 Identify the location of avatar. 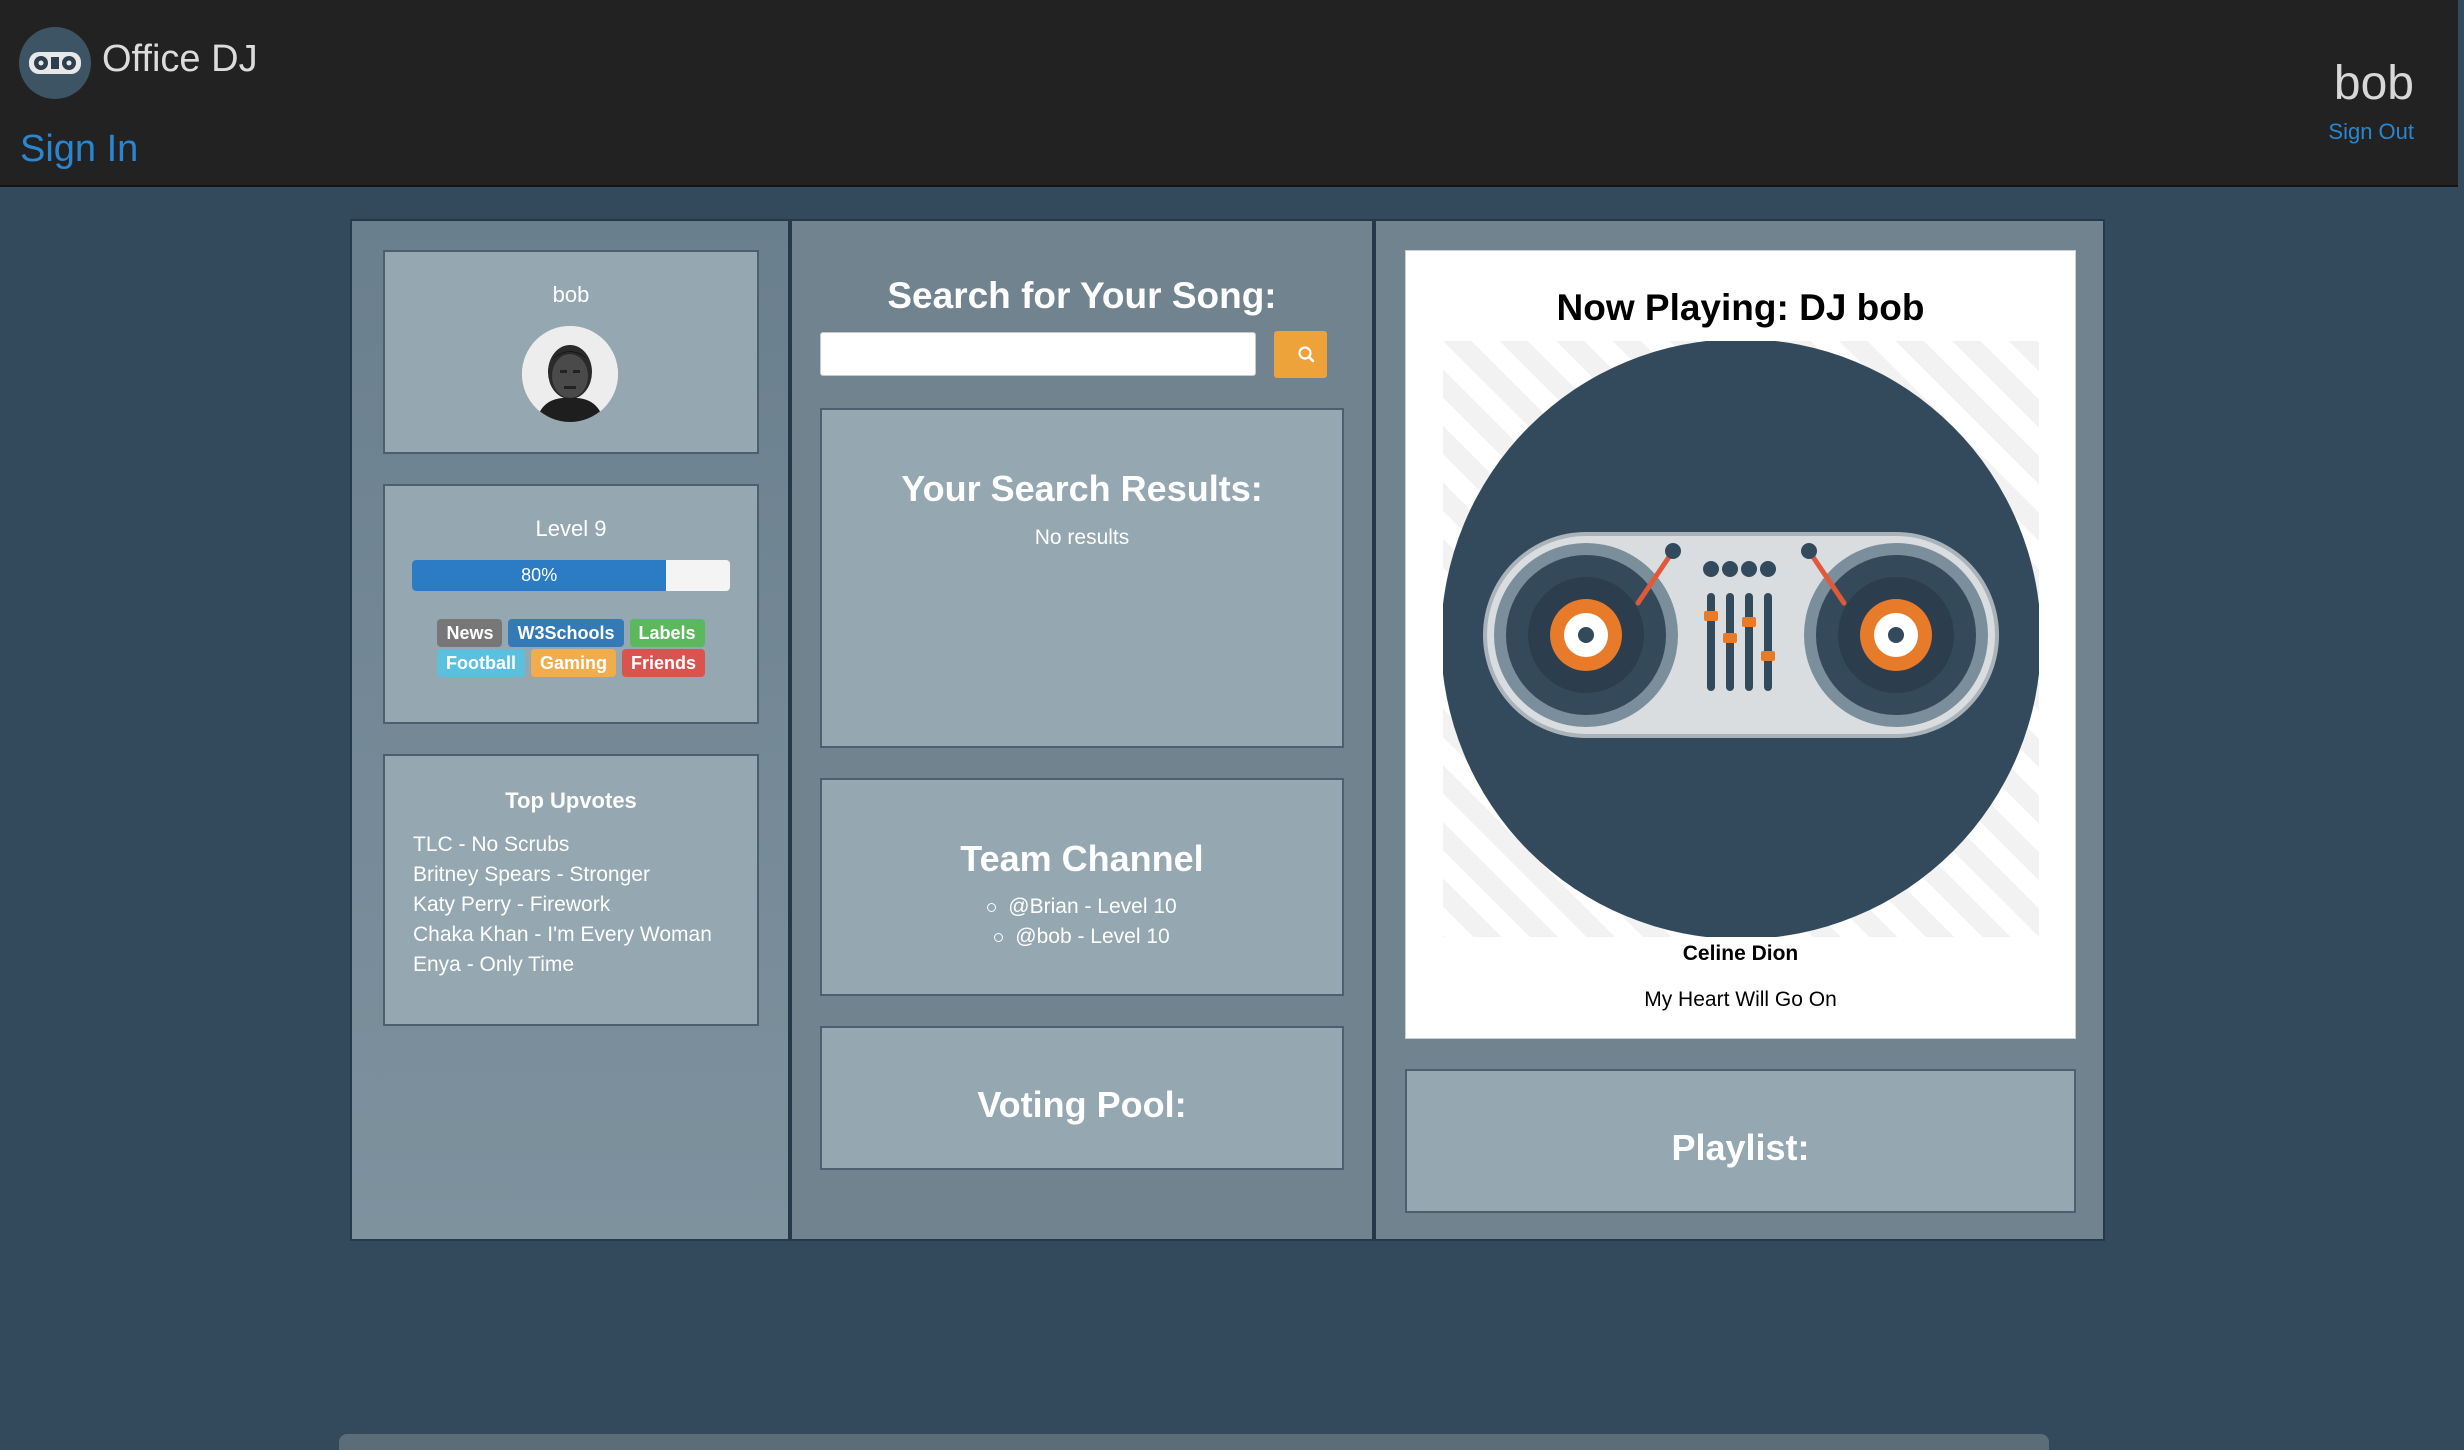
(570, 374).